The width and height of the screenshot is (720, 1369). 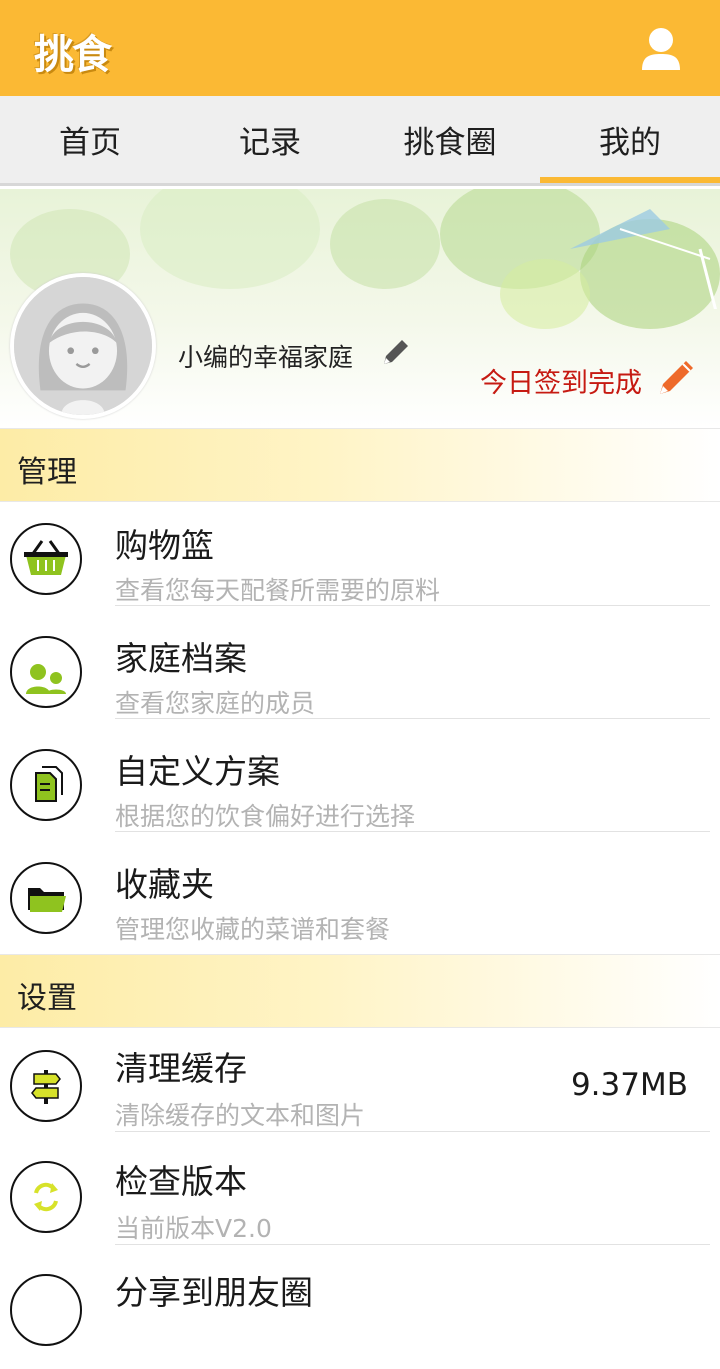 I want to click on item-title: 购物篮, so click(x=164, y=545).